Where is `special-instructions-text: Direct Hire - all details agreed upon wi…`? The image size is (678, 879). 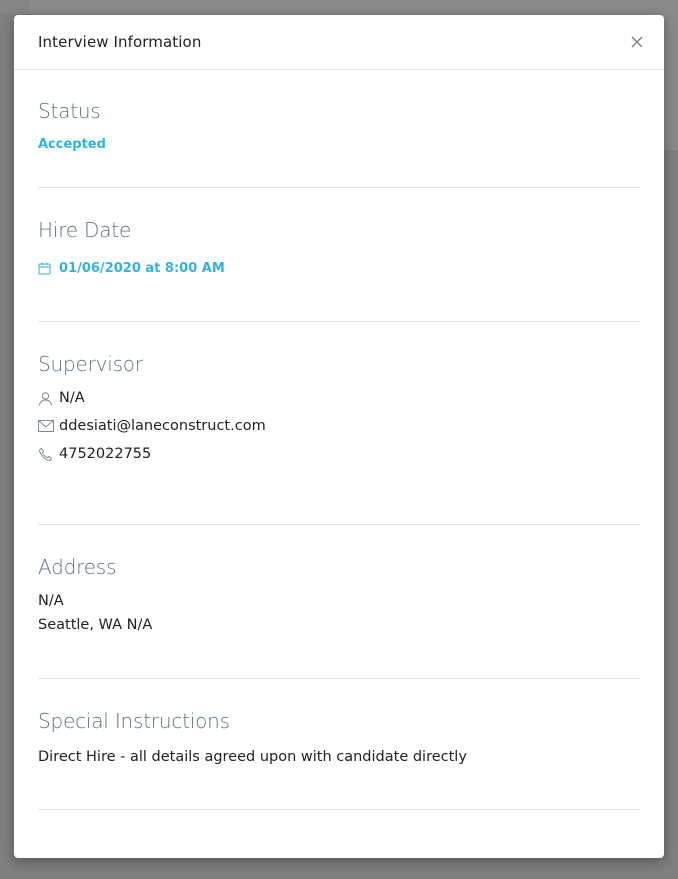
special-instructions-text: Direct Hire - all details agreed upon wi… is located at coordinates (252, 757).